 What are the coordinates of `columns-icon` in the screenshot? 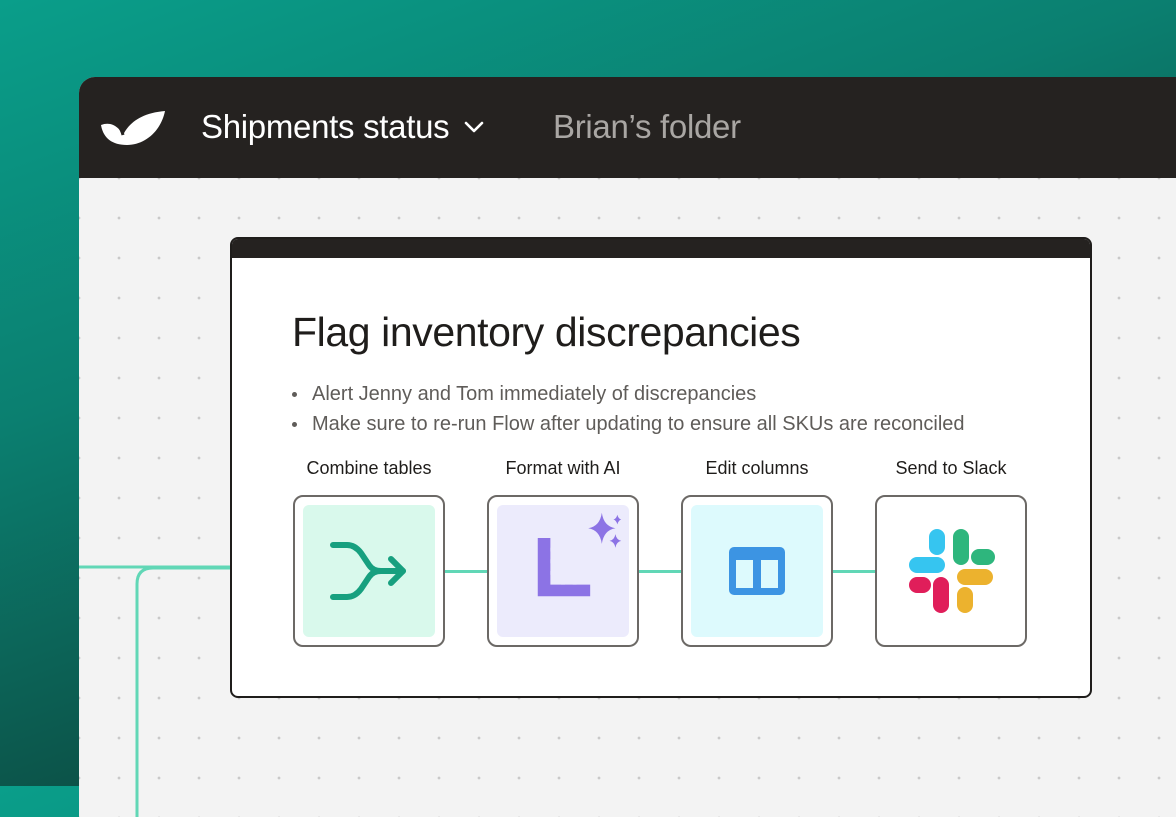 It's located at (757, 571).